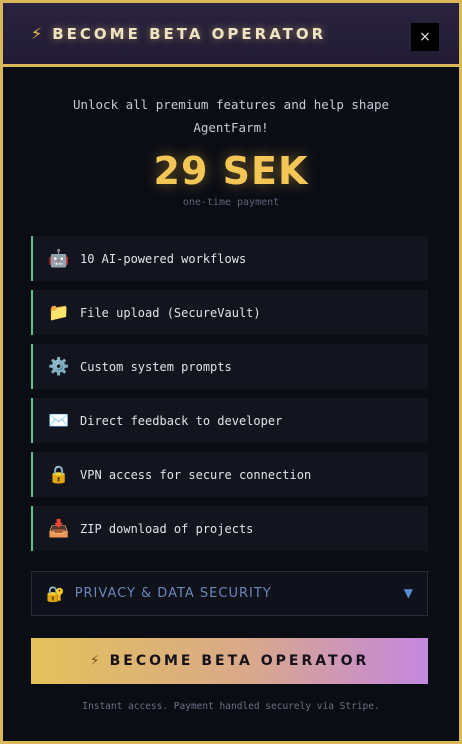 This screenshot has height=744, width=462. Describe the element at coordinates (167, 528) in the screenshot. I see `feature-label: ZIP download of projects` at that location.